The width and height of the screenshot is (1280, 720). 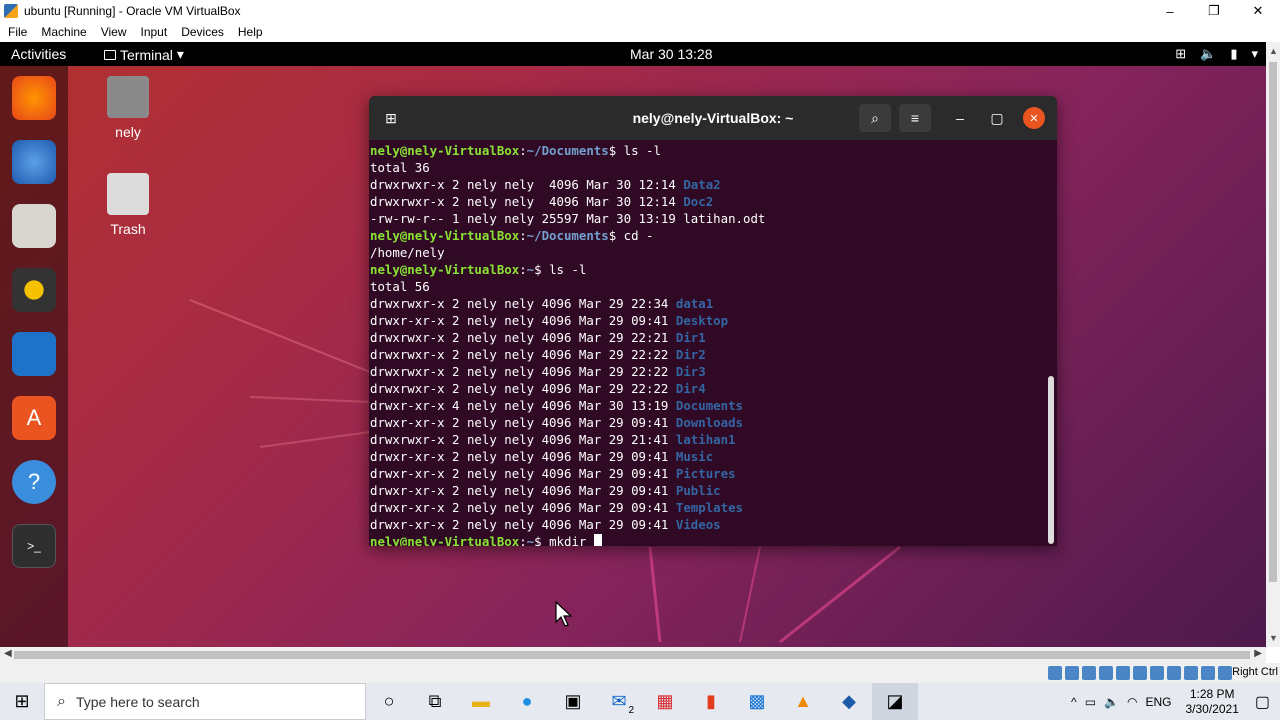 What do you see at coordinates (1157, 673) in the screenshot?
I see `display-icon` at bounding box center [1157, 673].